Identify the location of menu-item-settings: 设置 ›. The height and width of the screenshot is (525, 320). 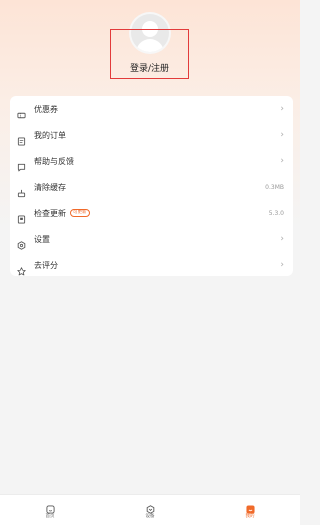
(151, 239).